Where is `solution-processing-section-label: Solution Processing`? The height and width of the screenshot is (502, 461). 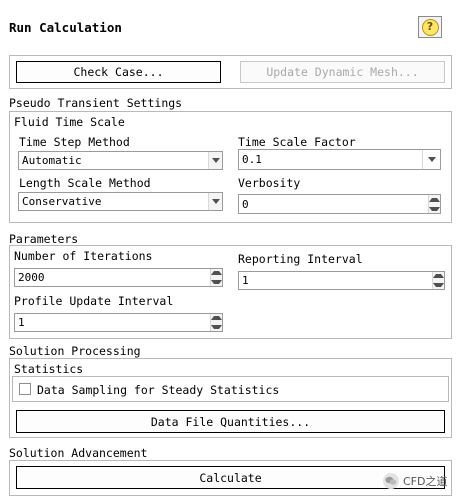
solution-processing-section-label: Solution Processing is located at coordinates (75, 351).